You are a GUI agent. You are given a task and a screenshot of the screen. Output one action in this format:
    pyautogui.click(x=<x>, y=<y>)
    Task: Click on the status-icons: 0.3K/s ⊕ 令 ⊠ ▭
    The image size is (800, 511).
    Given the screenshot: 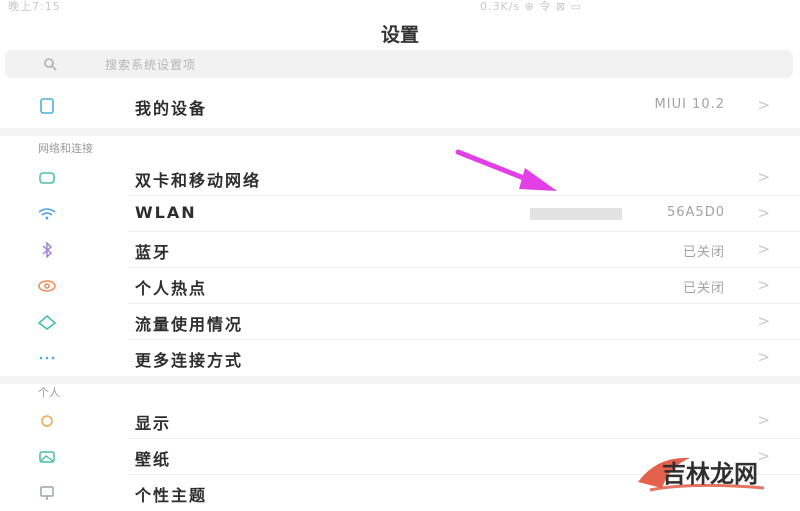 What is the action you would take?
    pyautogui.click(x=531, y=6)
    